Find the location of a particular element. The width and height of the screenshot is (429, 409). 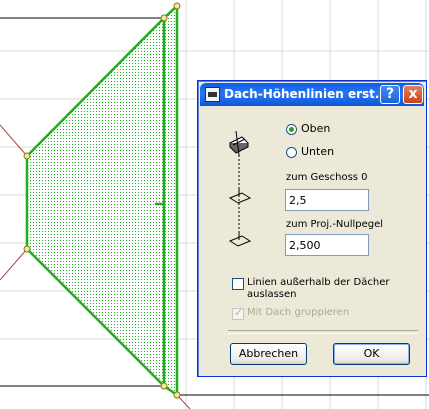

radio-top-label: Oben is located at coordinates (315, 128).